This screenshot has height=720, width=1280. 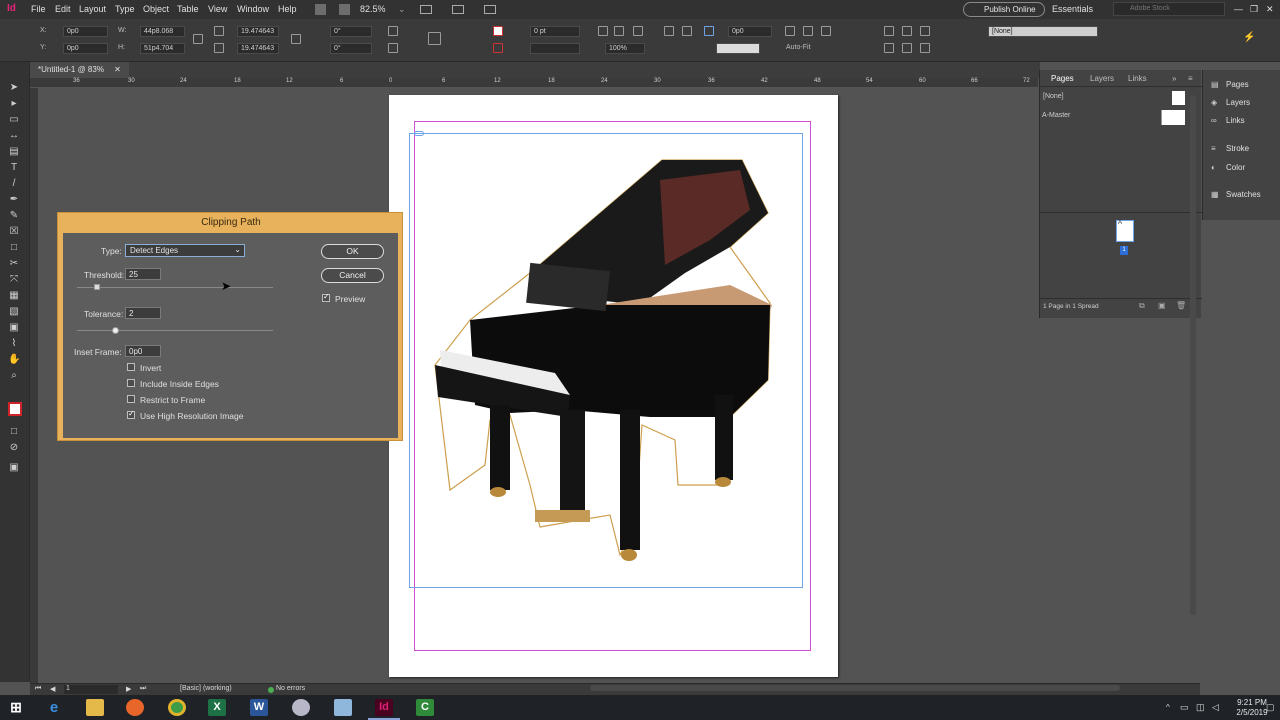 What do you see at coordinates (14, 248) in the screenshot?
I see `rectangle-tool-icon: □` at bounding box center [14, 248].